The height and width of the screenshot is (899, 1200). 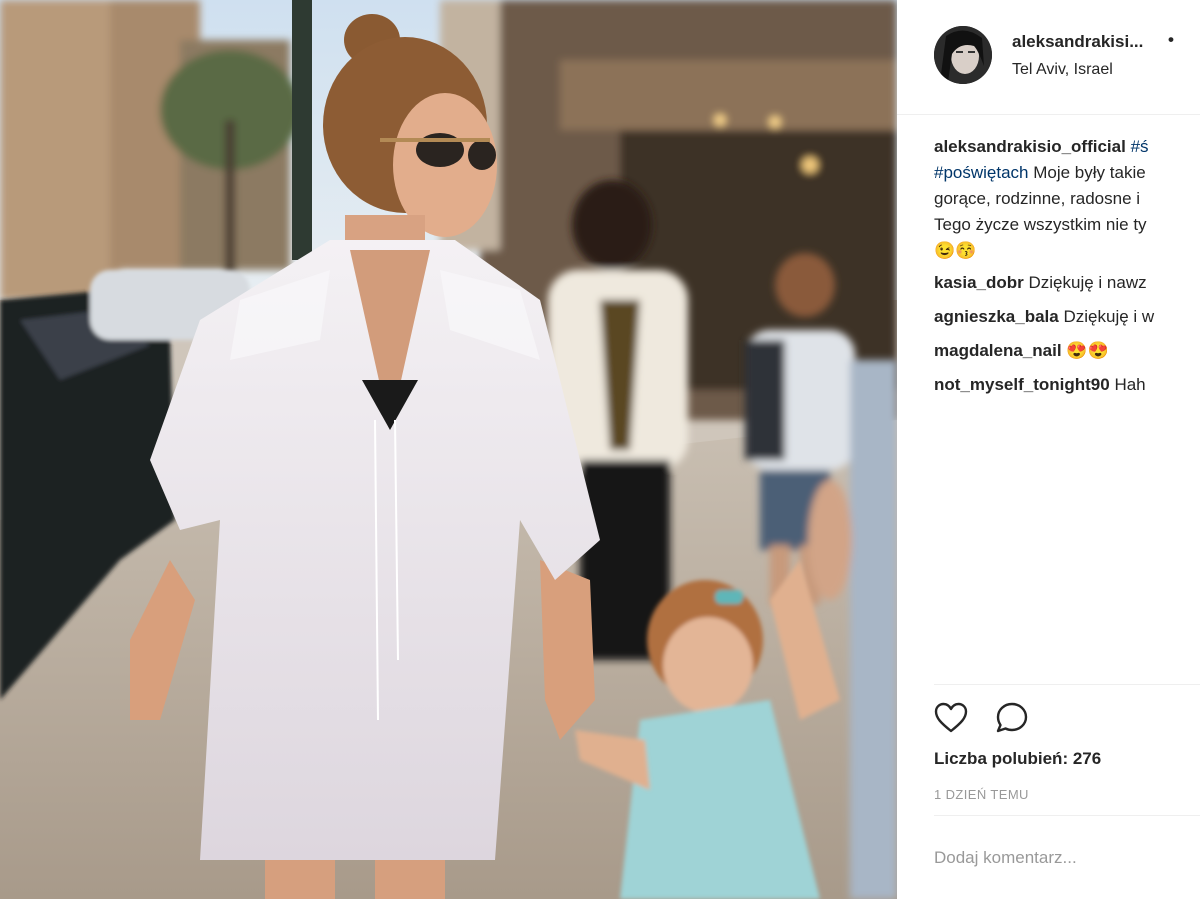 What do you see at coordinates (1140, 146) in the screenshot?
I see `caption-hashtag: #ś` at bounding box center [1140, 146].